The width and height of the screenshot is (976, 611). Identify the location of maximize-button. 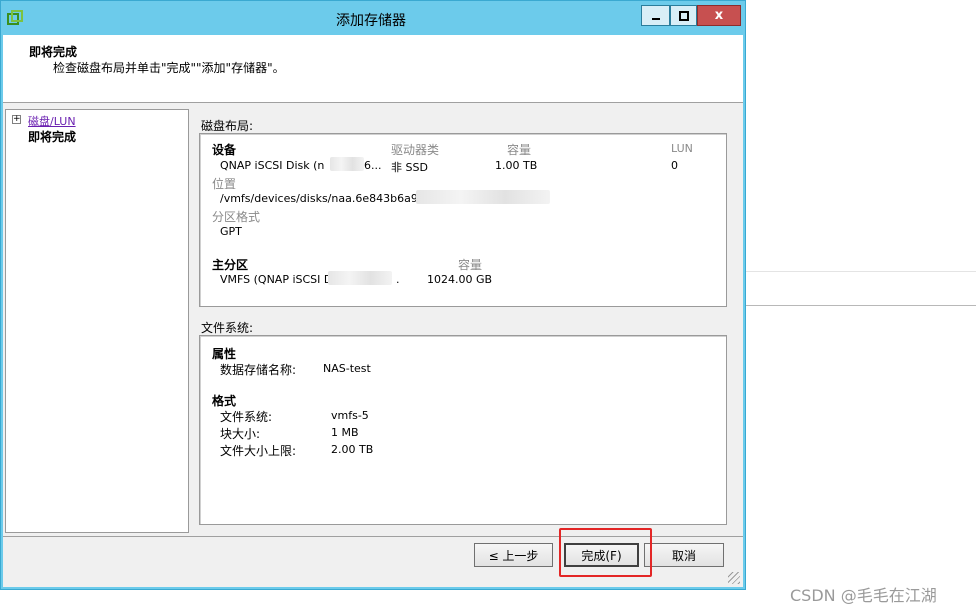
(683, 15).